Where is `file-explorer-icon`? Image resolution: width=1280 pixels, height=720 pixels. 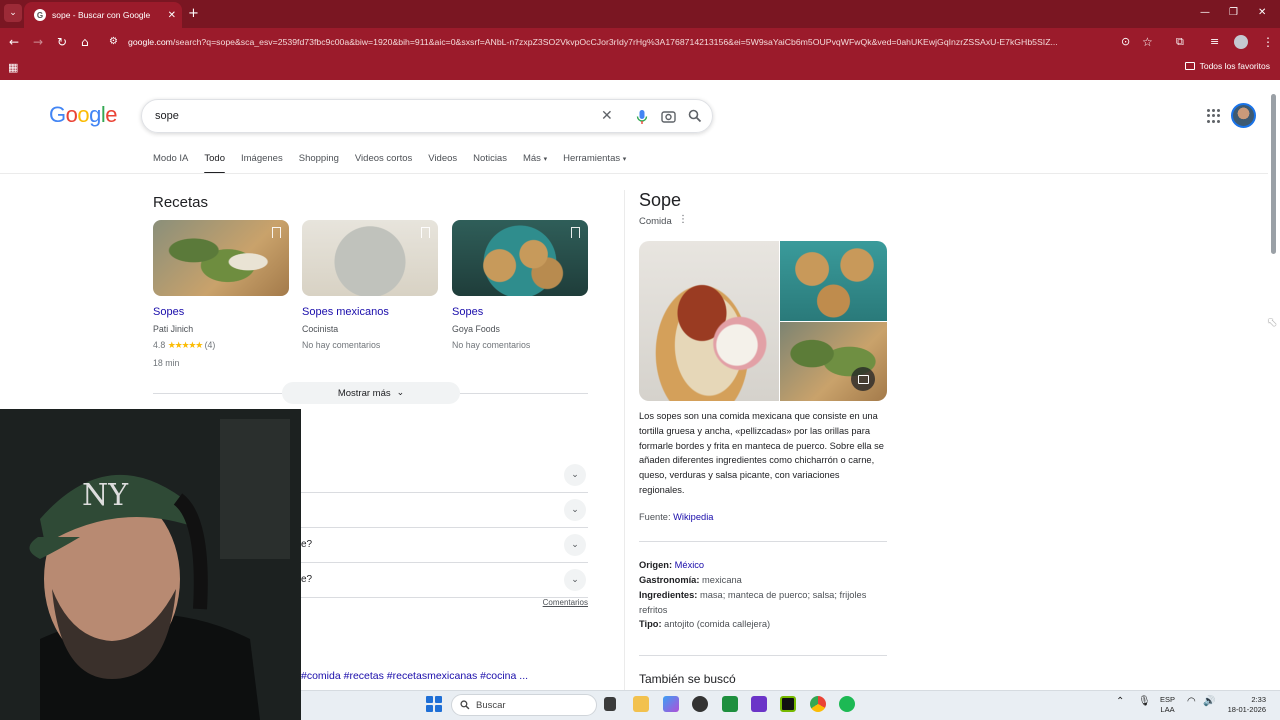 file-explorer-icon is located at coordinates (641, 704).